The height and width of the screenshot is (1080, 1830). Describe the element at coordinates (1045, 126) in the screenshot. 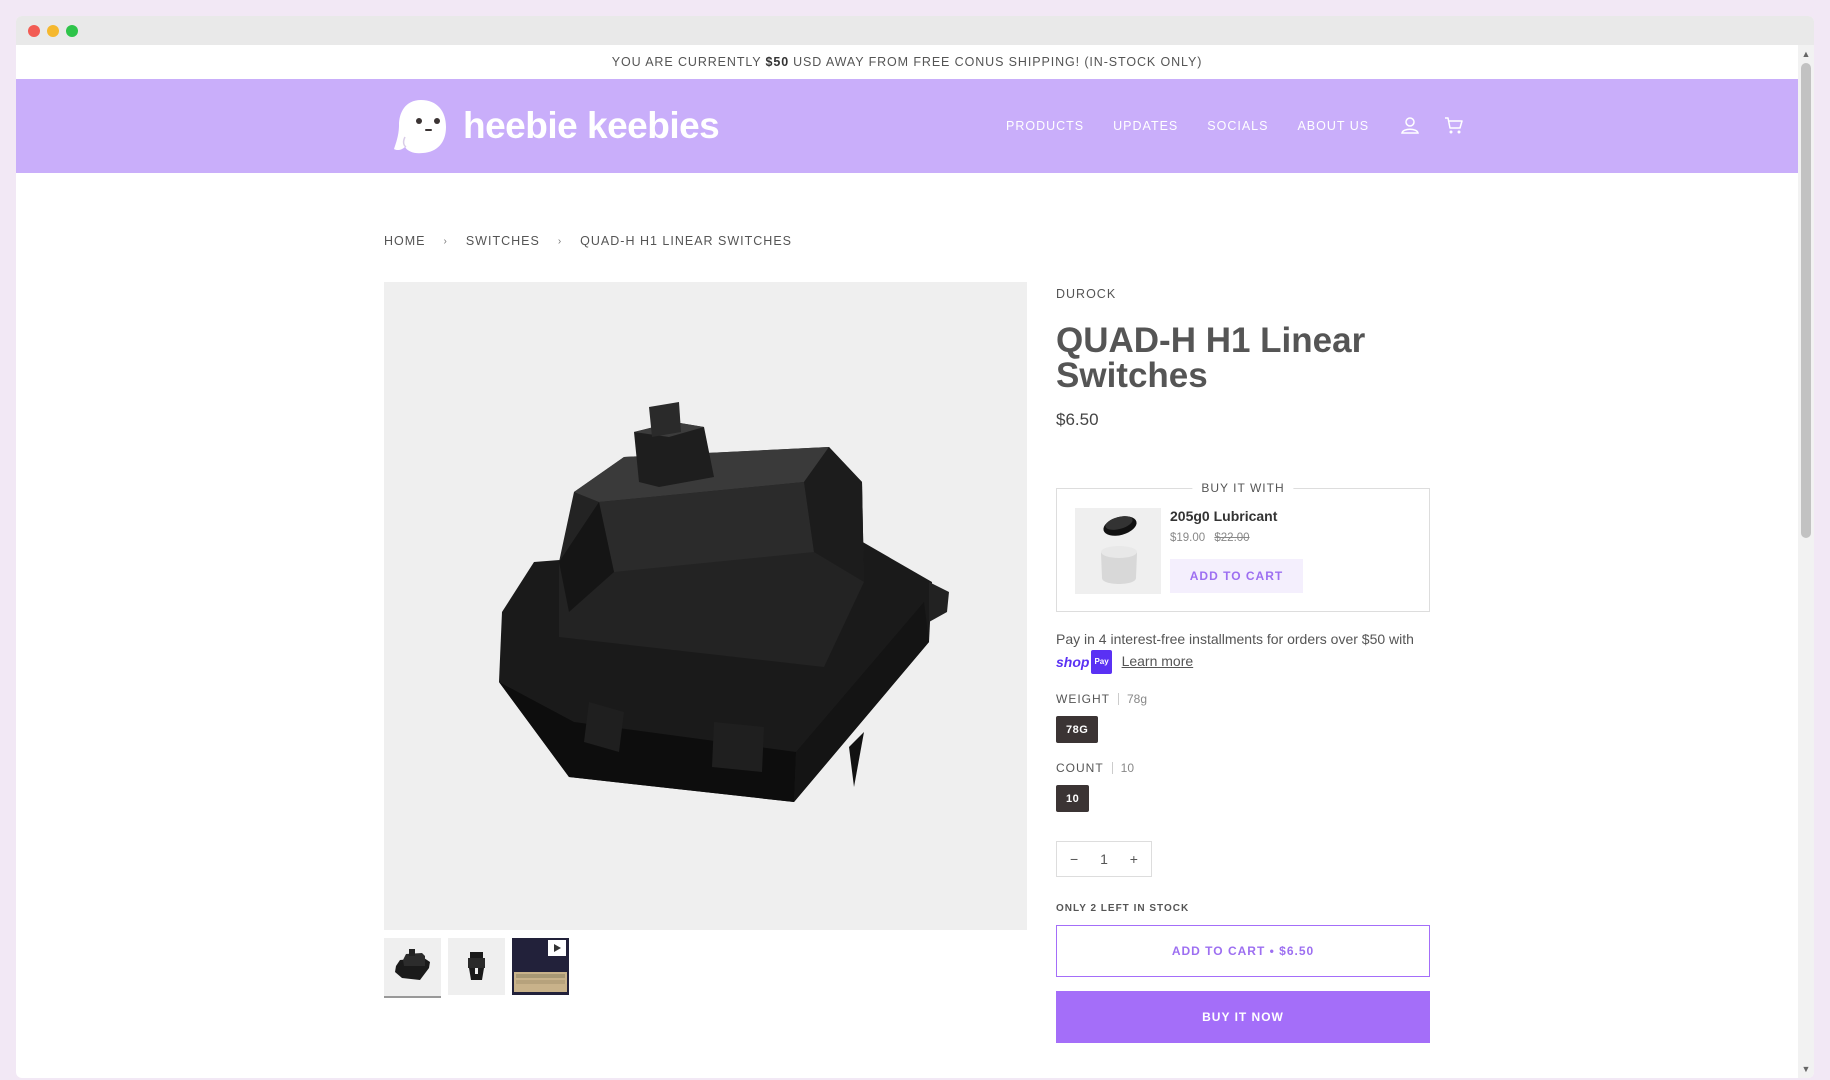

I see `nav-products: PRODUCTS` at that location.